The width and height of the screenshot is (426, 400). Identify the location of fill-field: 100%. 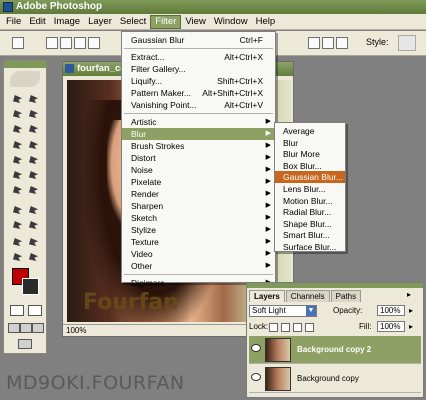
(391, 326).